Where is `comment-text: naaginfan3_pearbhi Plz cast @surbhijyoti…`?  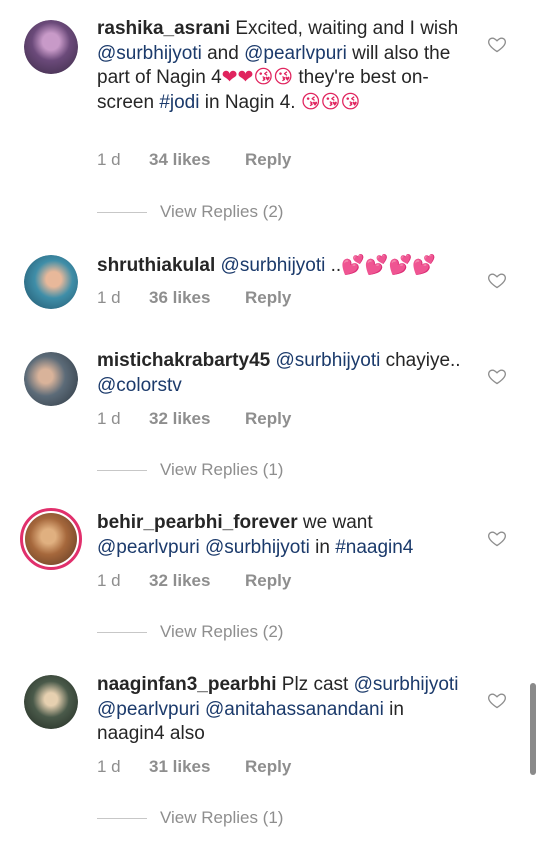 comment-text: naaginfan3_pearbhi Plz cast @surbhijyoti… is located at coordinates (284, 710).